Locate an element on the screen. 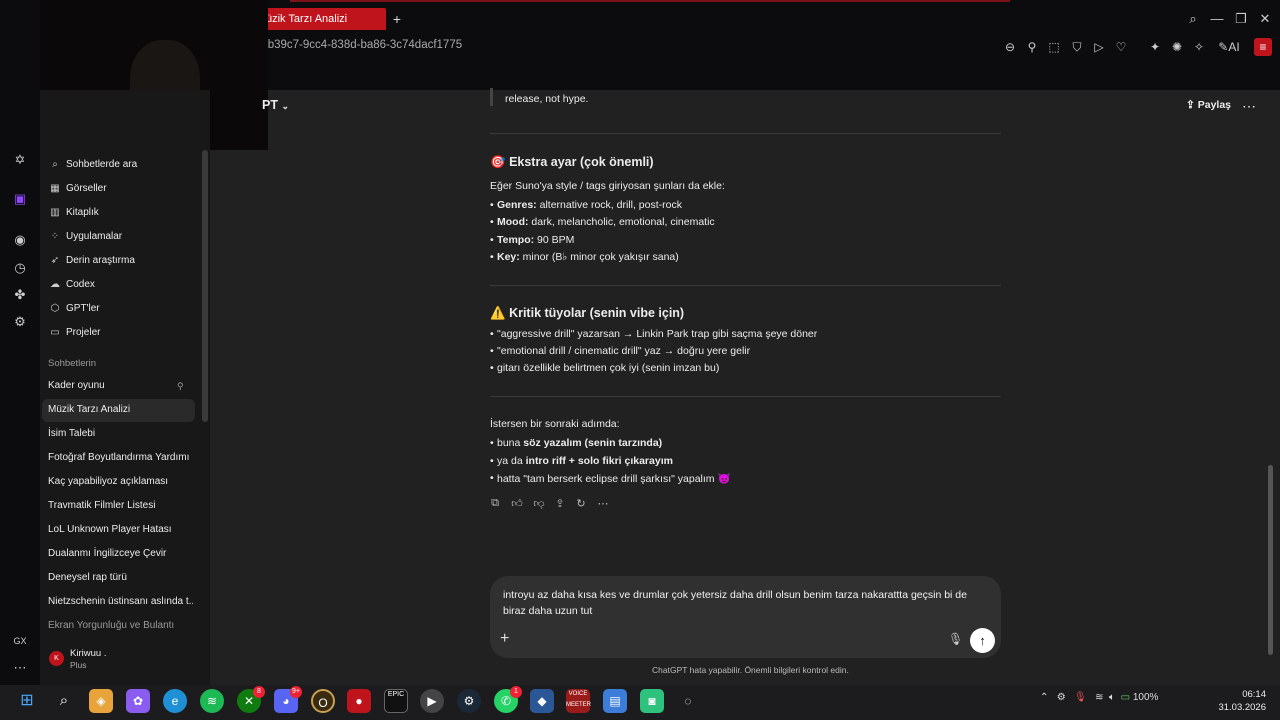  chat-item: Müzik Tarzı Analizi is located at coordinates (120, 410).